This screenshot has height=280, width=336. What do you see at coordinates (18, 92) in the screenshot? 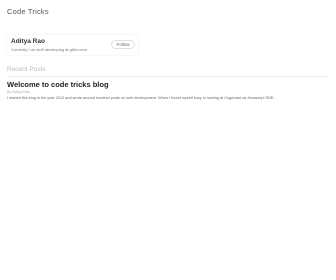
I see `post-meta: By Aditya Rao` at bounding box center [18, 92].